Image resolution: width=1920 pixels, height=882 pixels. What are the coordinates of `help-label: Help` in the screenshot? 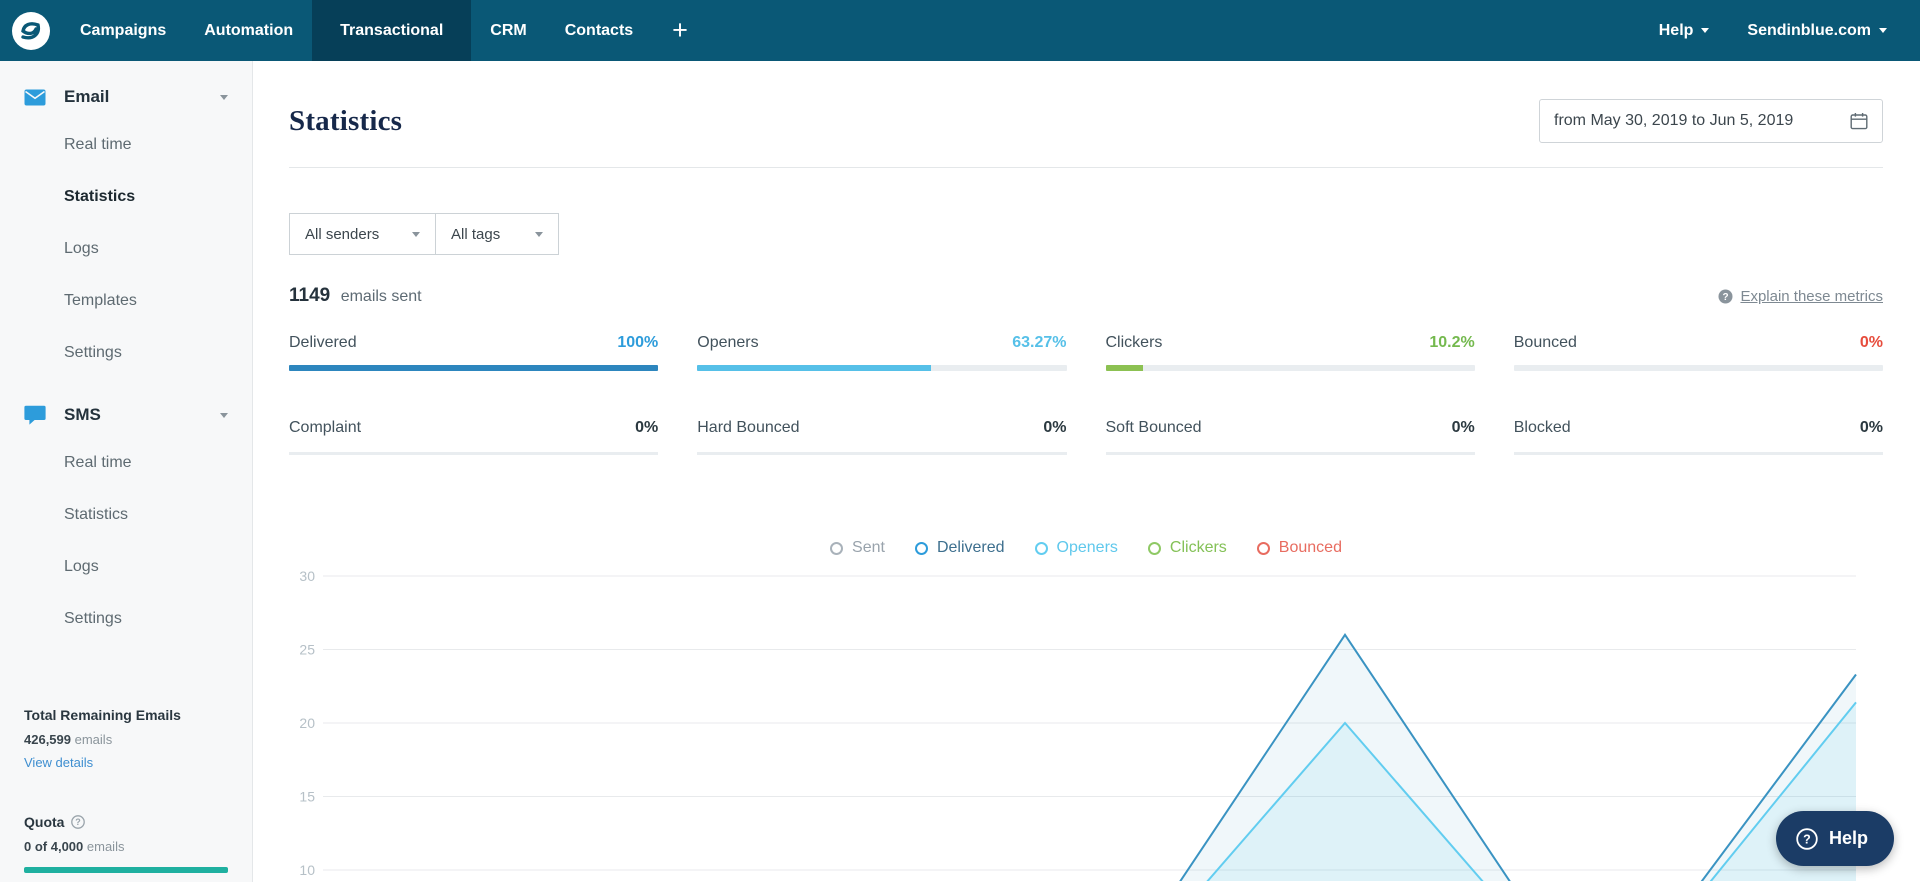 It's located at (1848, 838).